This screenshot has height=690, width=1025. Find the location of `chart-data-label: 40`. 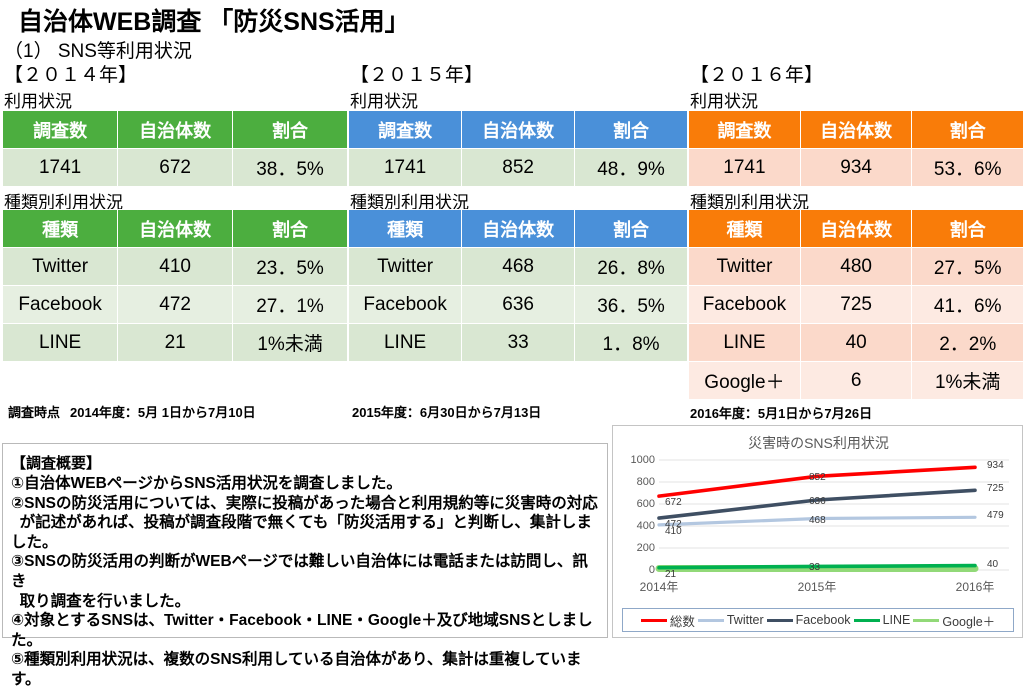

chart-data-label: 40 is located at coordinates (993, 564).